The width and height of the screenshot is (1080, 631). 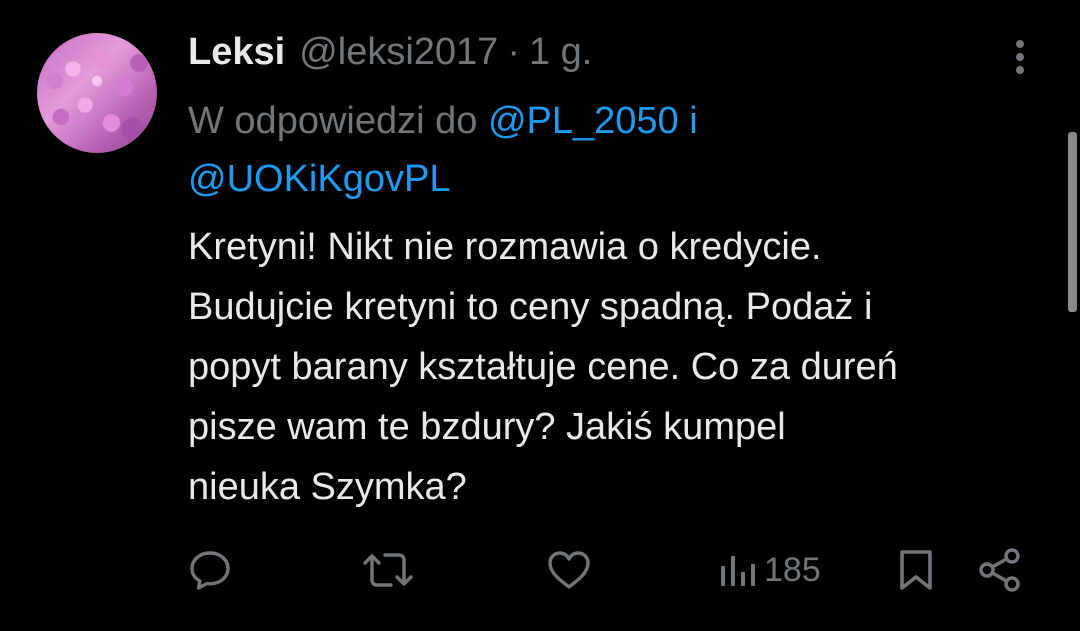 I want to click on scrollbar, so click(x=1072, y=222).